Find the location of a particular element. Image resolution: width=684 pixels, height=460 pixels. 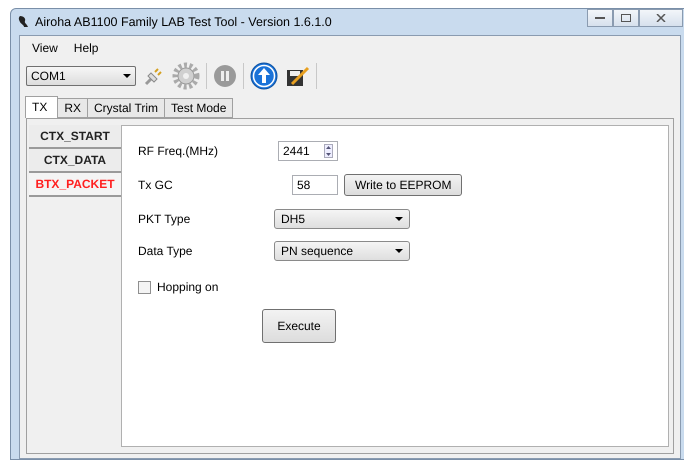

close-icon is located at coordinates (661, 18).